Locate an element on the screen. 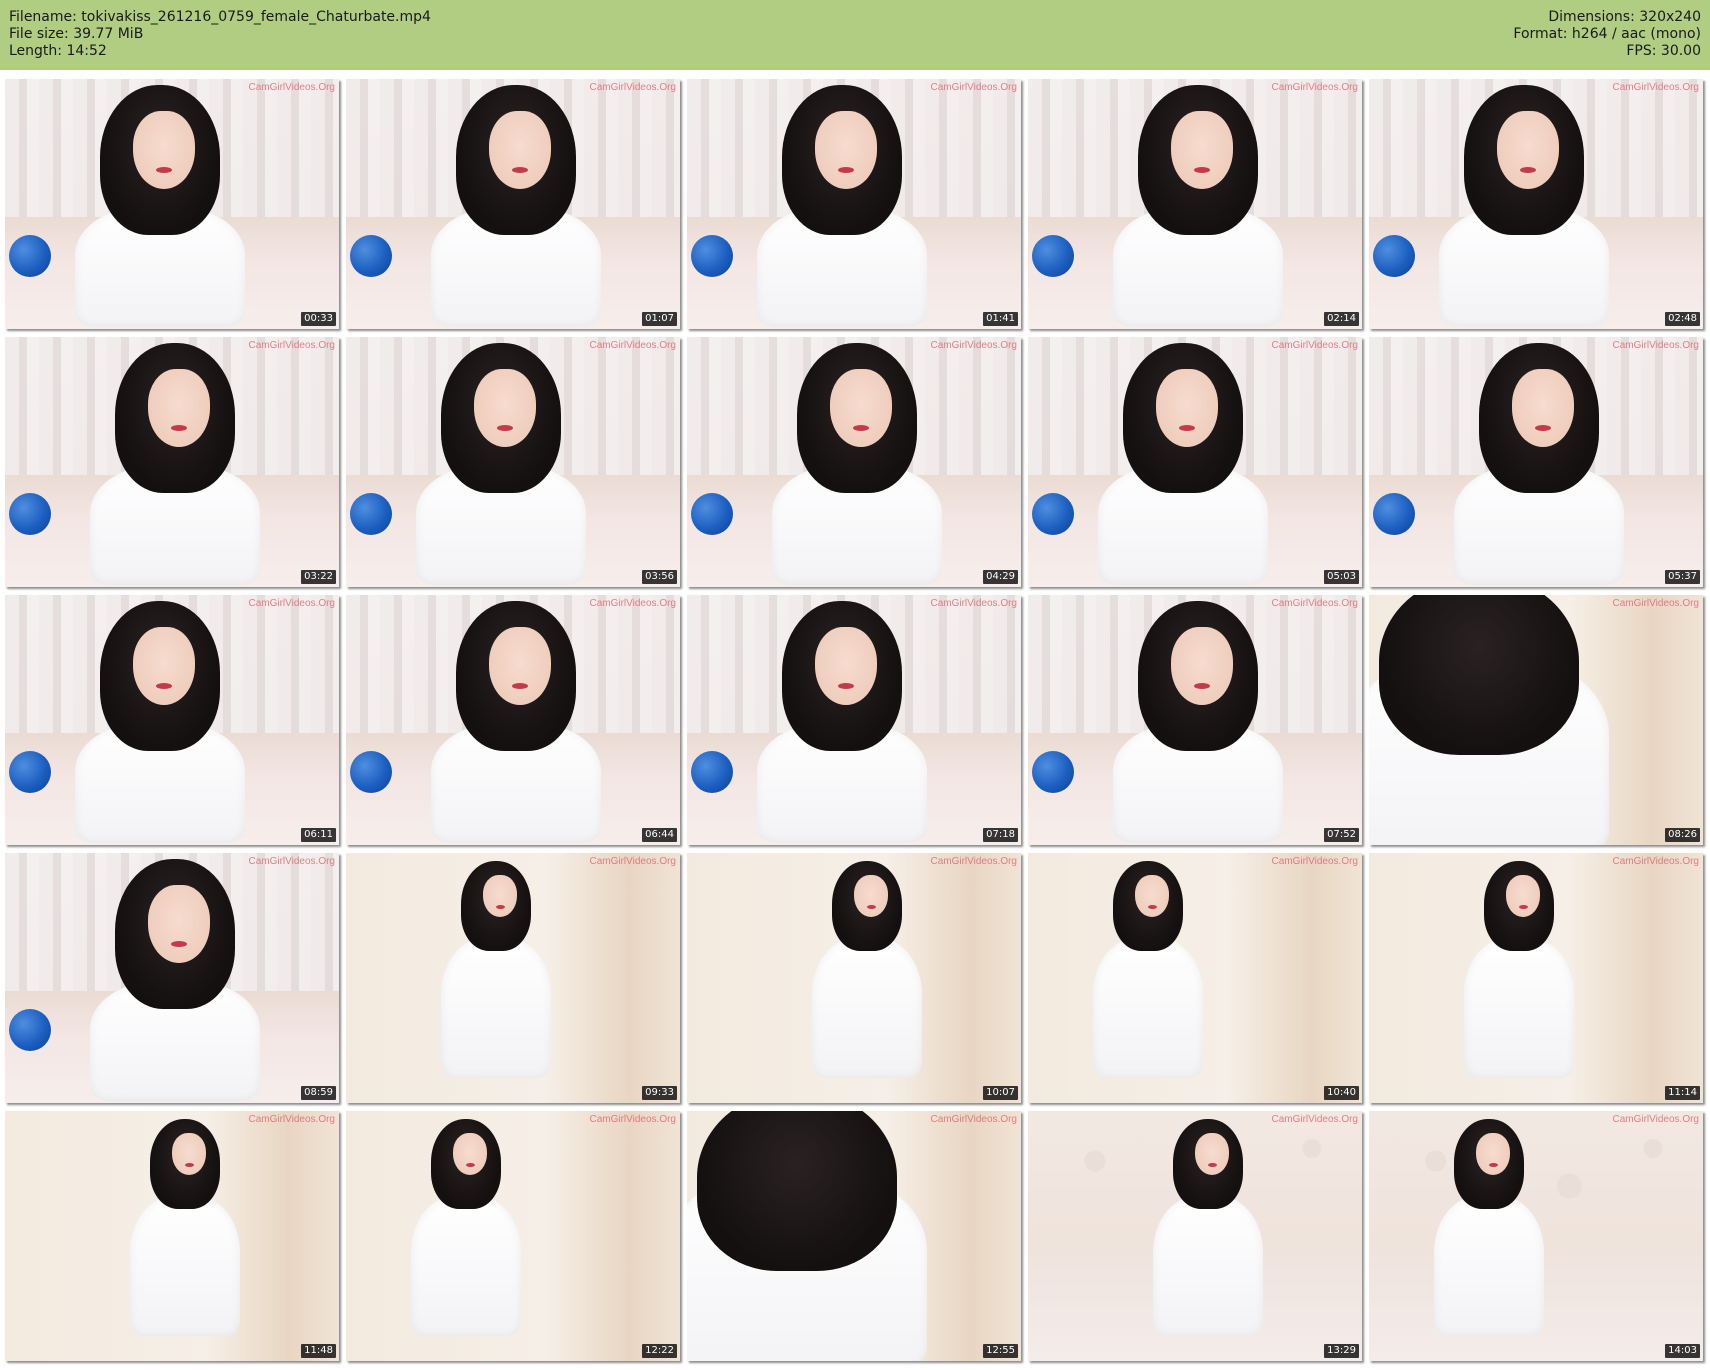  timestamp-label: 11:14 is located at coordinates (1682, 1093).